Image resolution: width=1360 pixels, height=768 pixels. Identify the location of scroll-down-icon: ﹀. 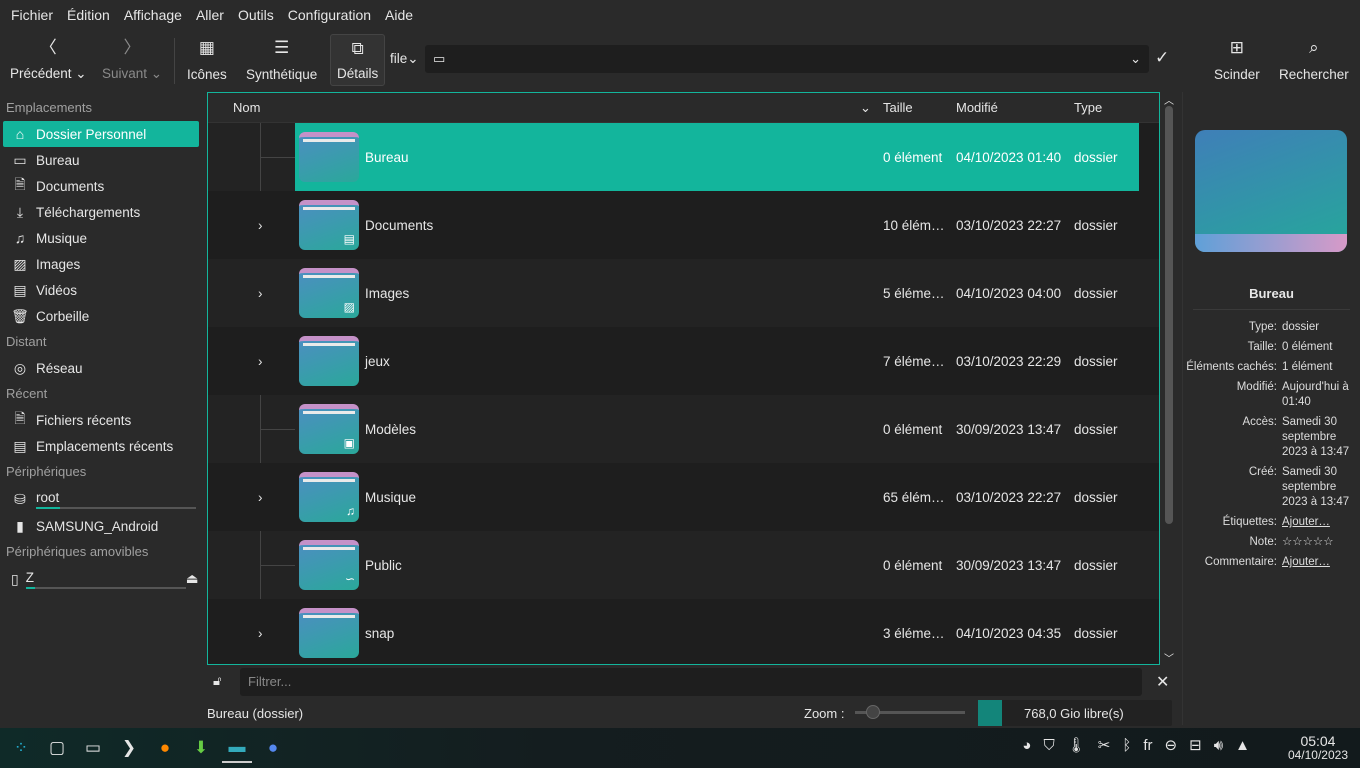
(1169, 657).